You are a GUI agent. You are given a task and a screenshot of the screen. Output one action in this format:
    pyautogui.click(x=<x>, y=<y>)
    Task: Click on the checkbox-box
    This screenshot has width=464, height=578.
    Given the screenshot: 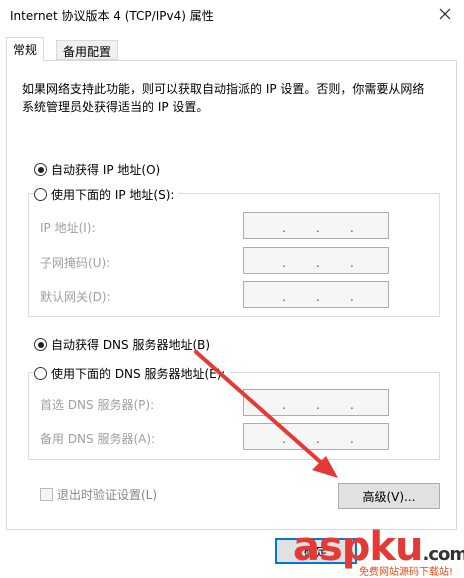 What is the action you would take?
    pyautogui.click(x=46, y=494)
    